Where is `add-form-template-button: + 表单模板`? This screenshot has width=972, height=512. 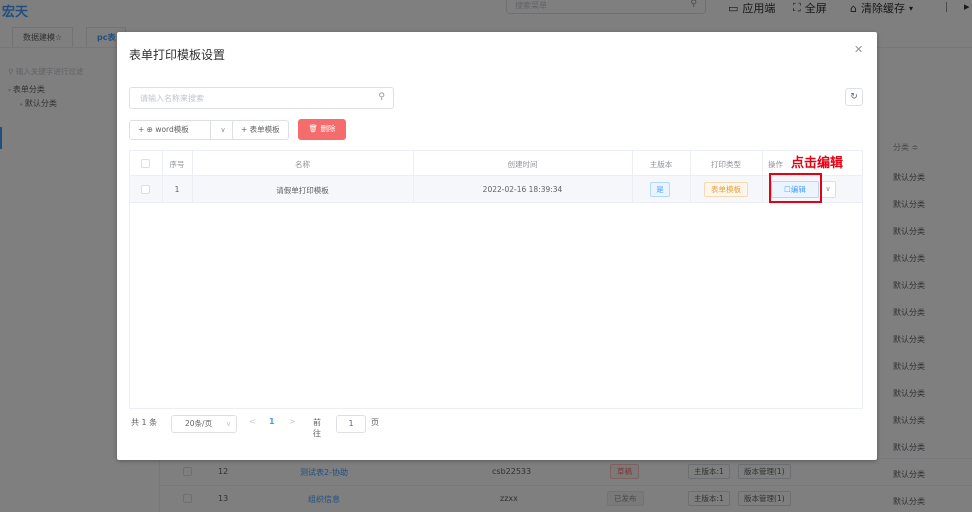
add-form-template-button: + 表单模板 is located at coordinates (260, 130).